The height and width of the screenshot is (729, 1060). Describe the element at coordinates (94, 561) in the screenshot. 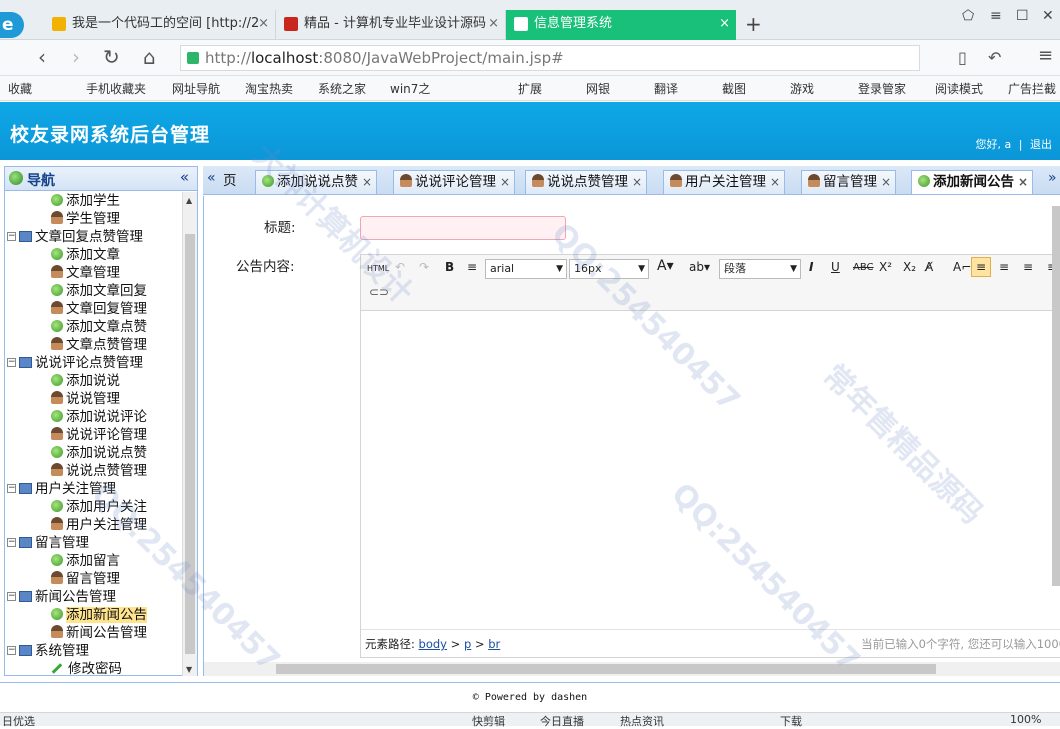

I see `nav-item: 添加留言` at that location.